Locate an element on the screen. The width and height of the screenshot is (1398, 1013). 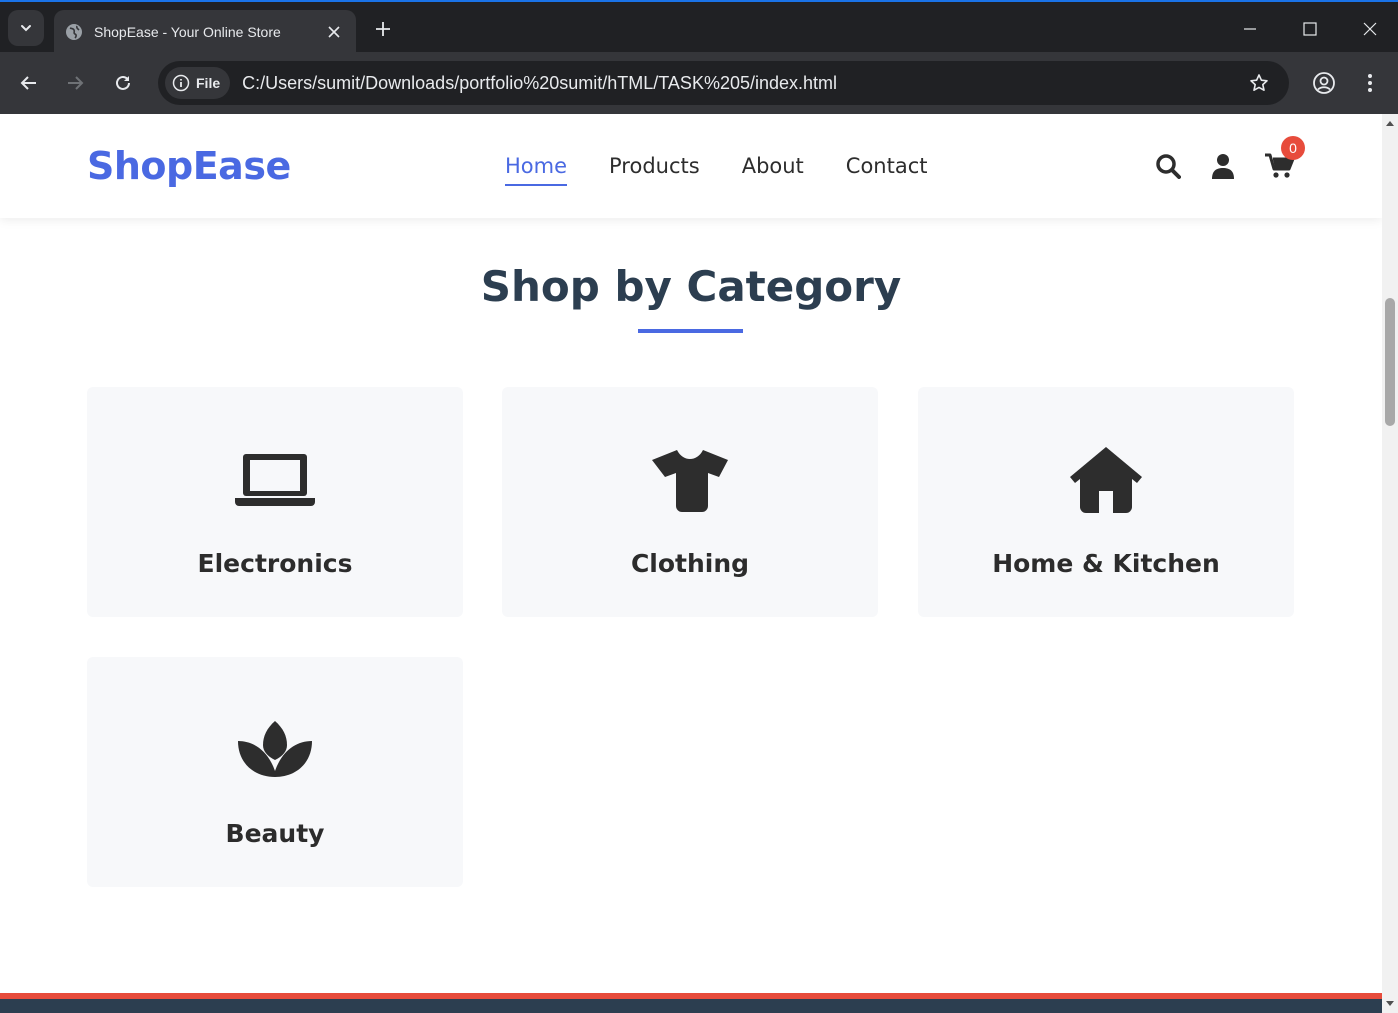
scroll-up-arrow-icon is located at coordinates (1390, 123).